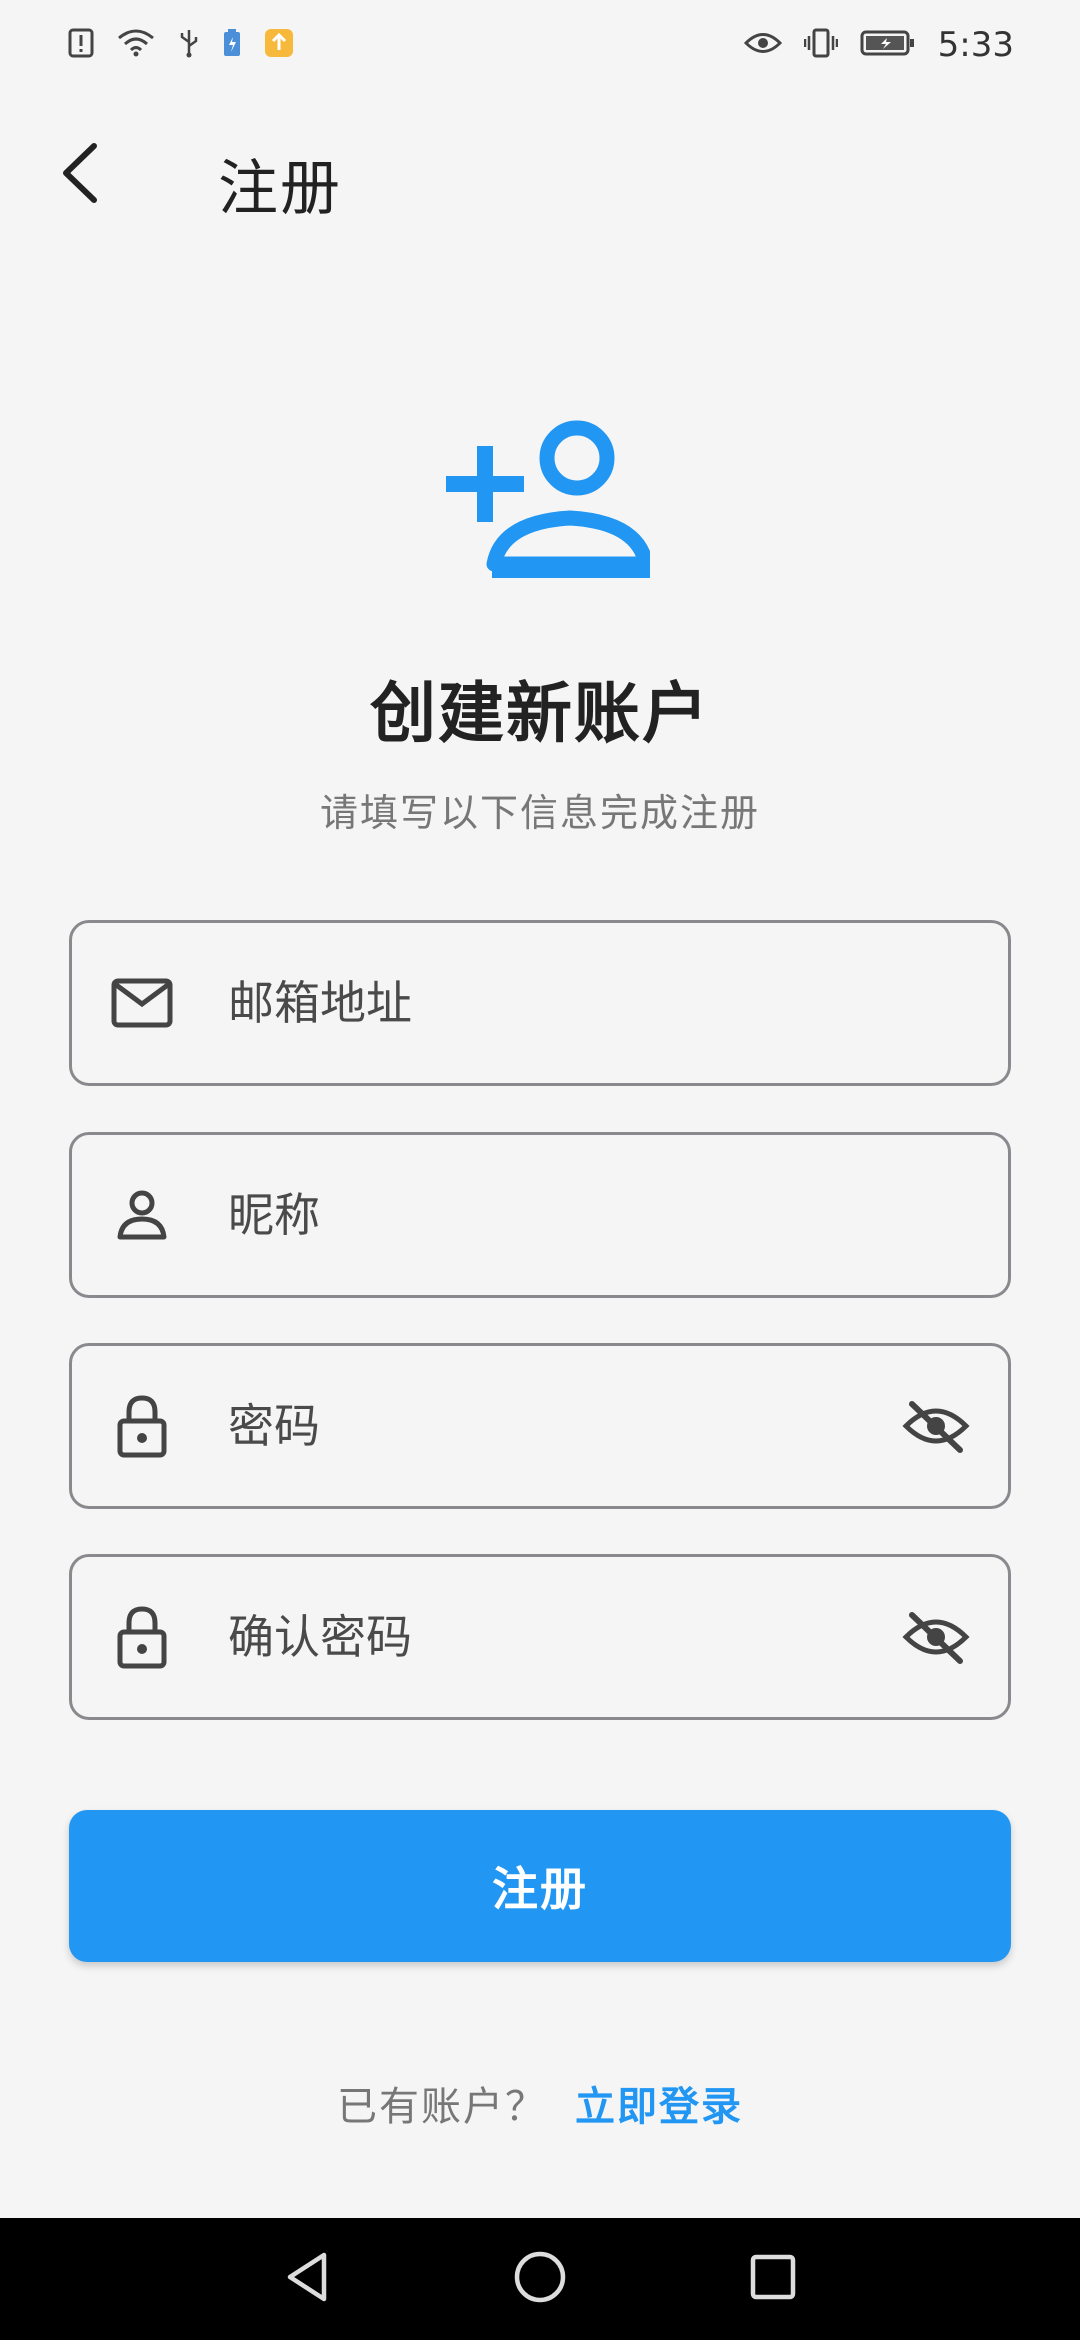  What do you see at coordinates (578, 1637) in the screenshot?
I see `confirm-password-input` at bounding box center [578, 1637].